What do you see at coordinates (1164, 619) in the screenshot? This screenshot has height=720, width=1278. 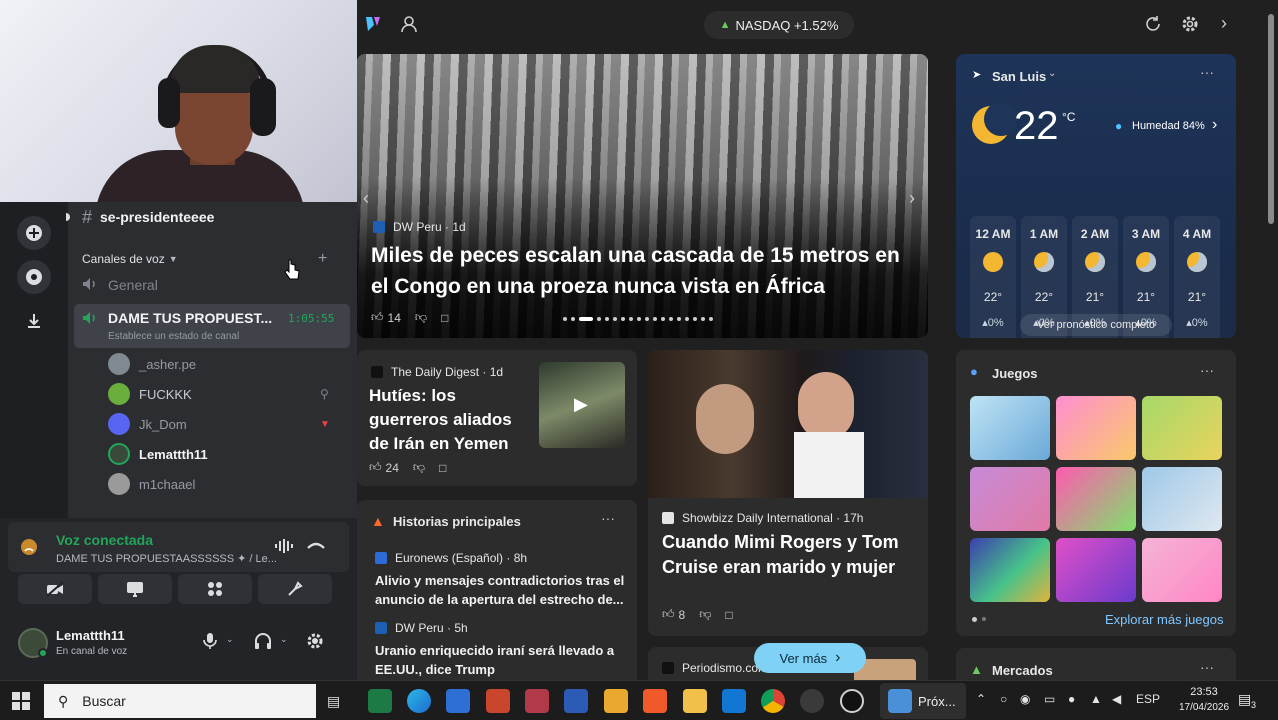 I see `explore-games-link: Explorar más juegos` at bounding box center [1164, 619].